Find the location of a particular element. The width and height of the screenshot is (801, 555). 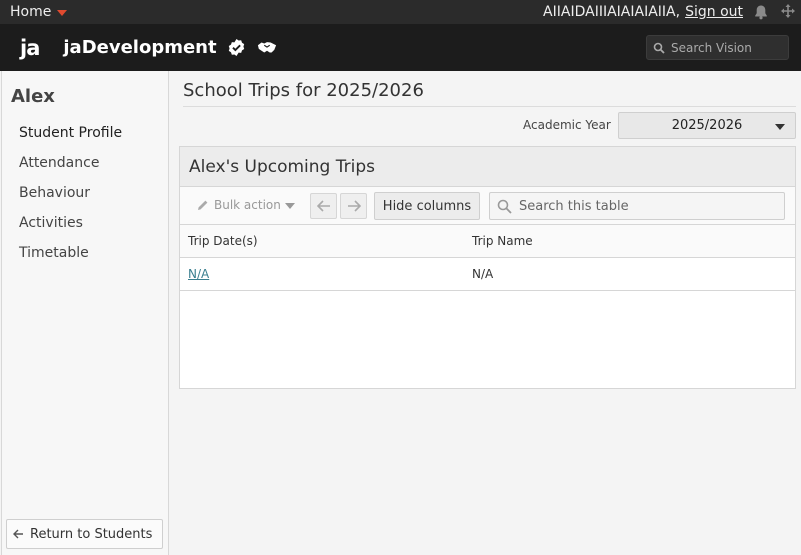

column-header-trip-dates: Trip Date(s) is located at coordinates (322, 241).